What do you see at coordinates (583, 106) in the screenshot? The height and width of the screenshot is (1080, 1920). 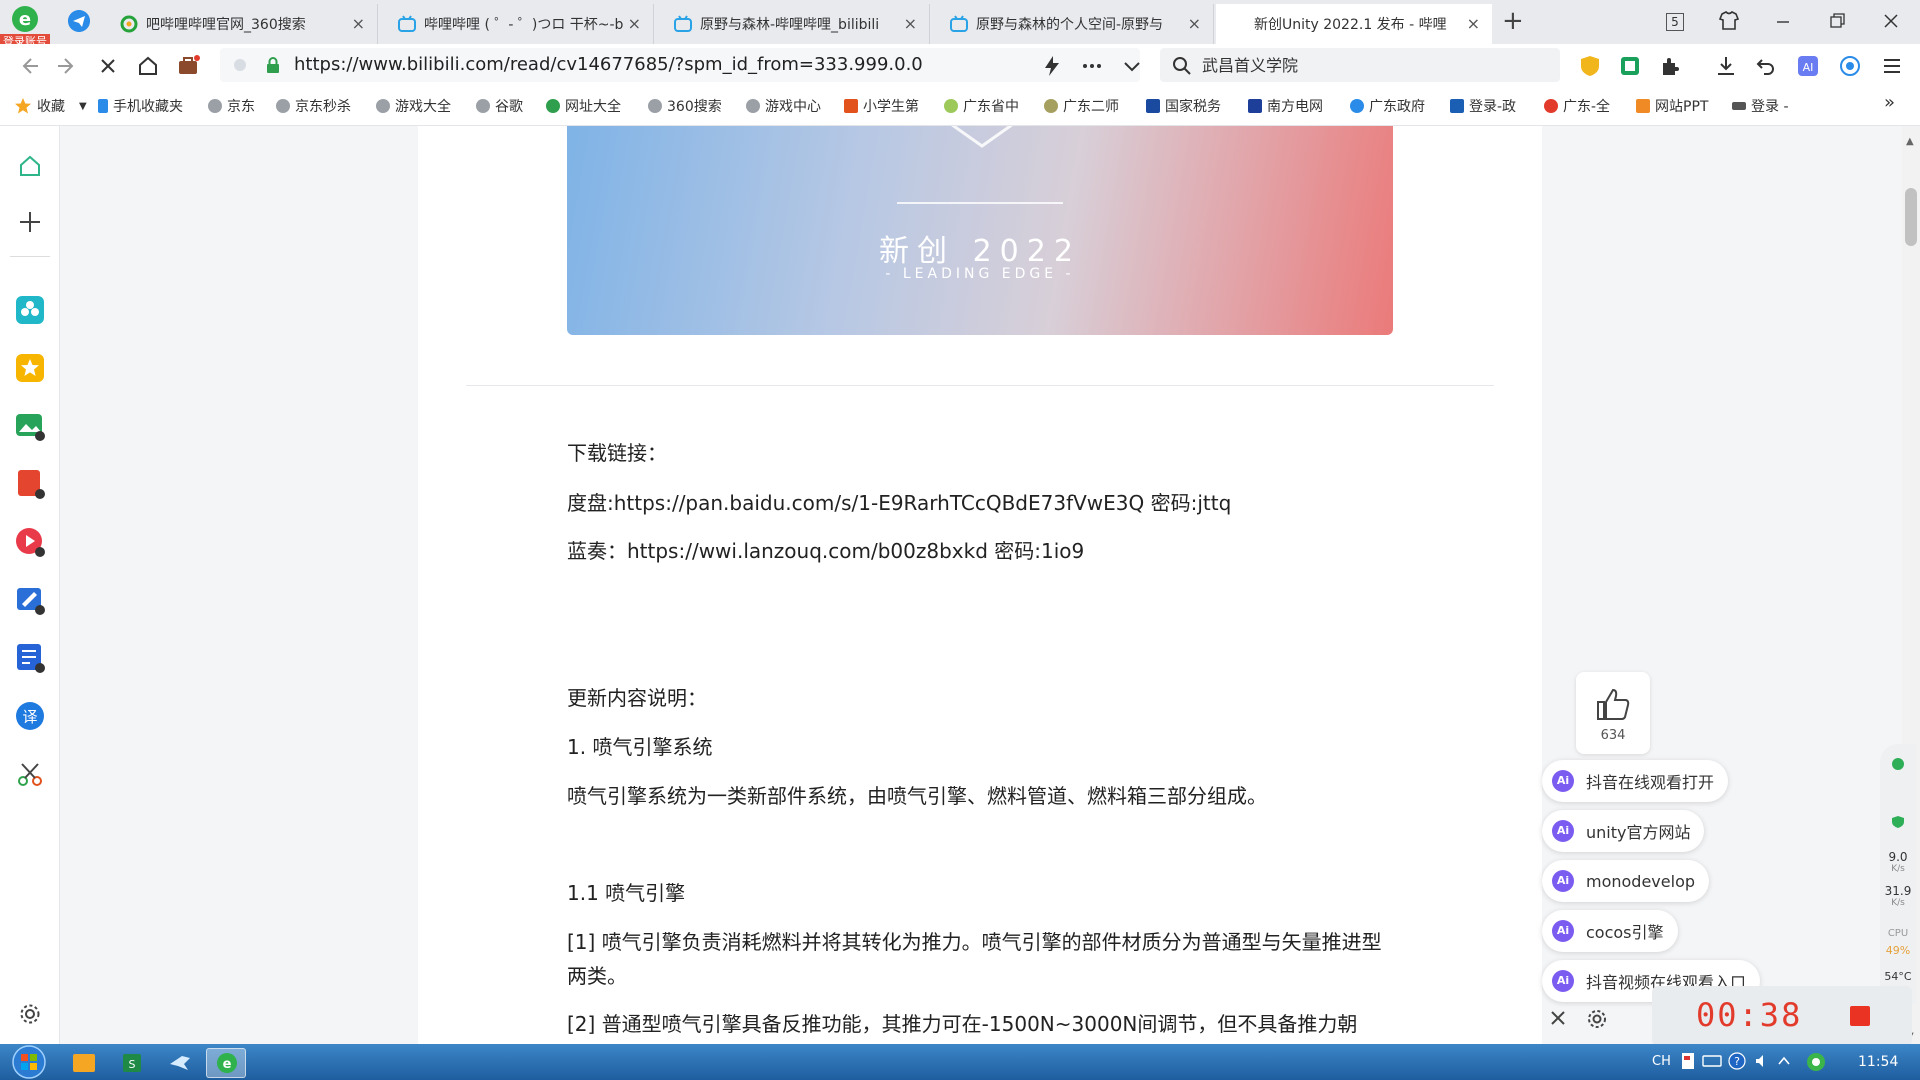 I see `bookmark-item: 网址大全` at bounding box center [583, 106].